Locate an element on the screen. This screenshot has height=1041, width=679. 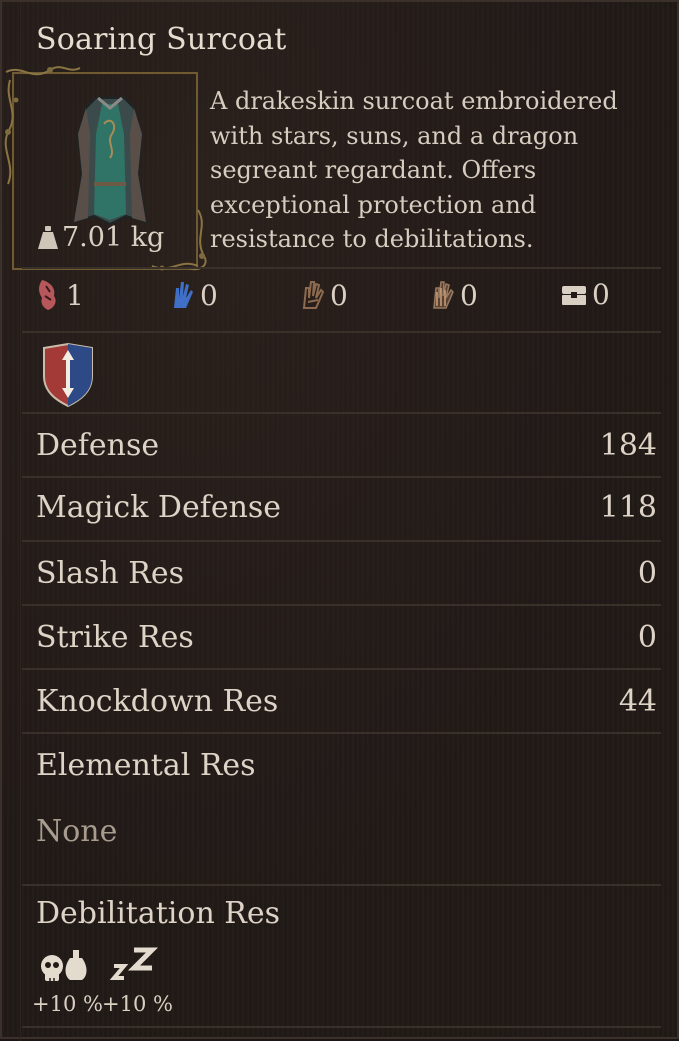
description-line: with stars, suns, and a dragon is located at coordinates (394, 135).